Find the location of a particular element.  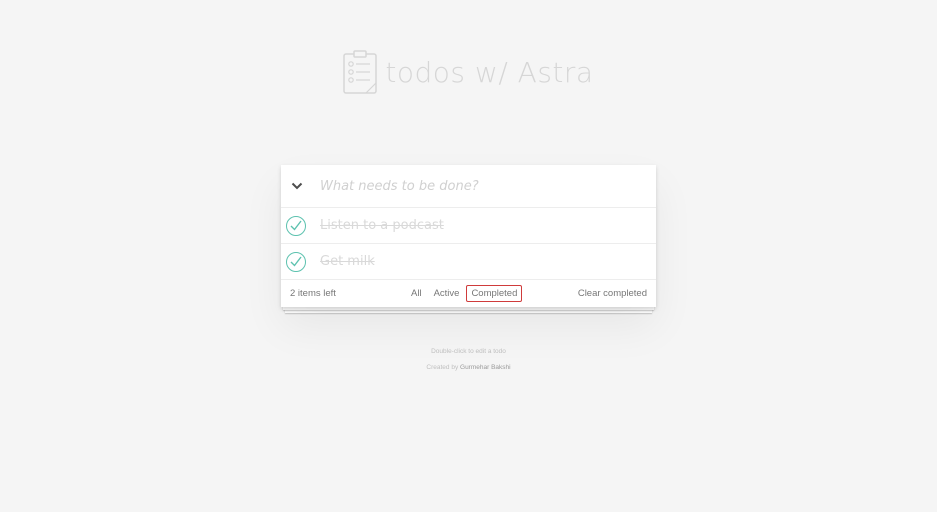

todo-item: Listen to a podcast is located at coordinates (468, 226).